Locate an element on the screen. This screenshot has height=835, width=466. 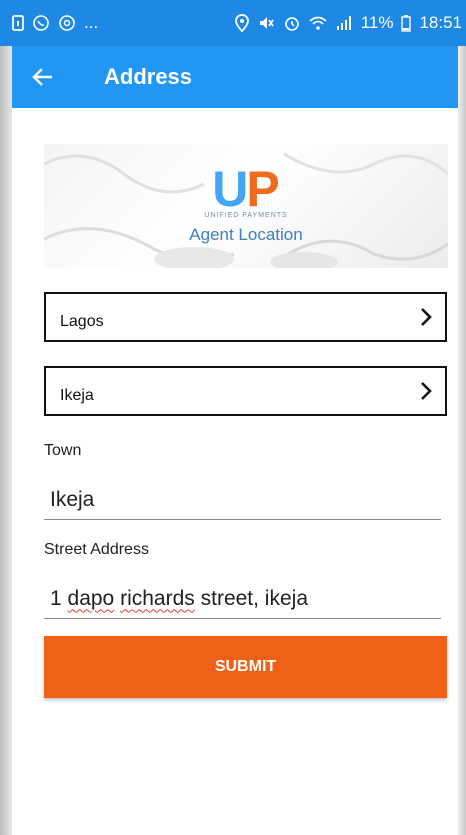
lga-select: Ikeja is located at coordinates (245, 391).